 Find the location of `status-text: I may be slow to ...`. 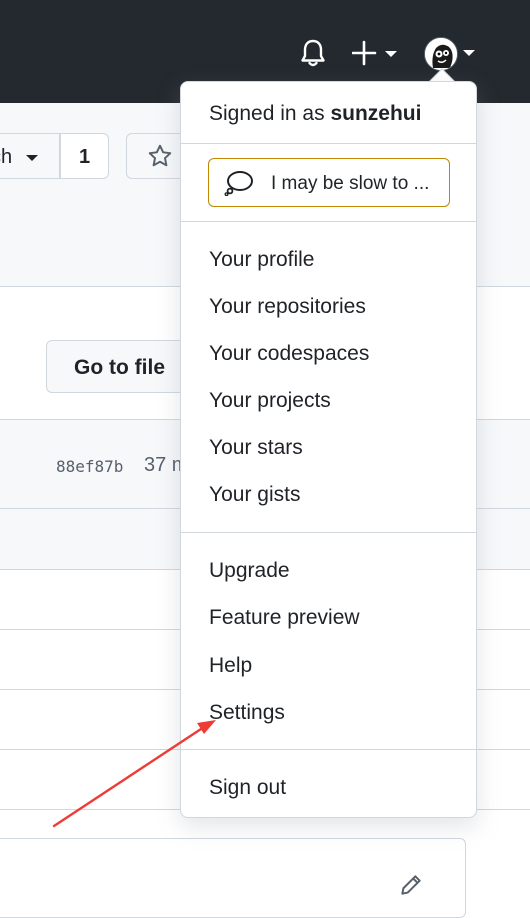

status-text: I may be slow to ... is located at coordinates (350, 183).